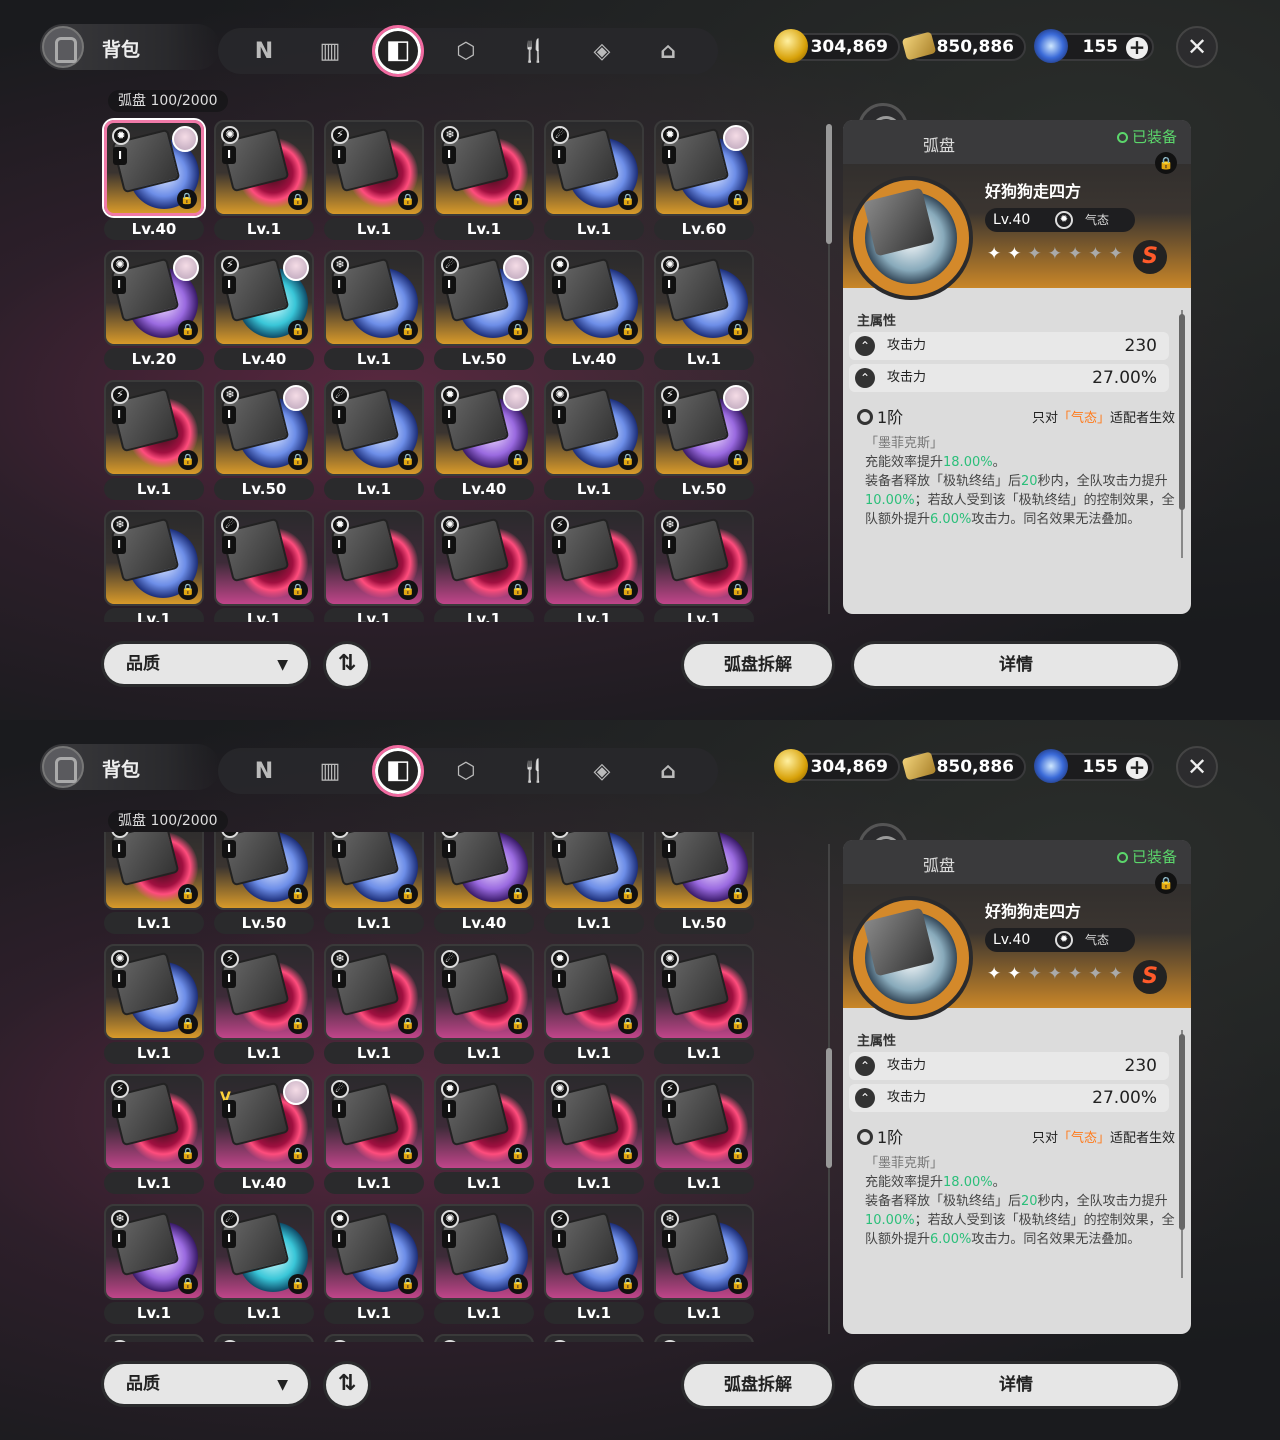 The width and height of the screenshot is (1280, 1440). What do you see at coordinates (534, 772) in the screenshot?
I see `food-icon: 🍴` at bounding box center [534, 772].